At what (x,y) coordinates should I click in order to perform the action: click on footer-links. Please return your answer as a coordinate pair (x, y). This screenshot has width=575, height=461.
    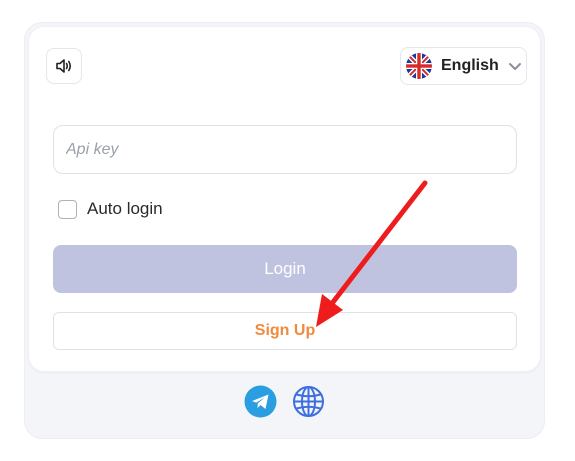
    Looking at the image, I should click on (284, 401).